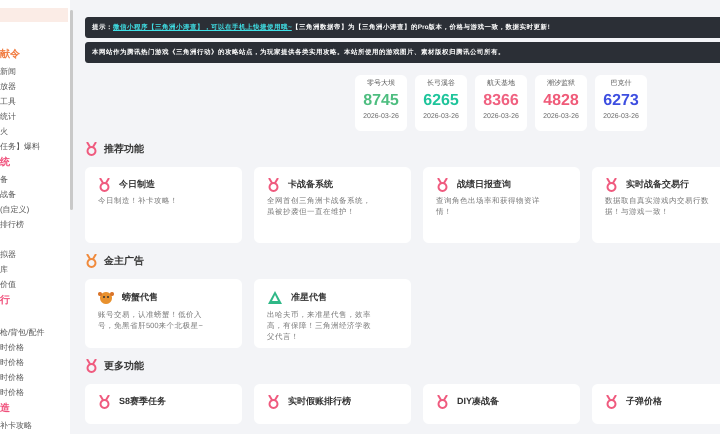 This screenshot has height=434, width=720. What do you see at coordinates (561, 100) in the screenshot?
I see `stat-value: 4828` at bounding box center [561, 100].